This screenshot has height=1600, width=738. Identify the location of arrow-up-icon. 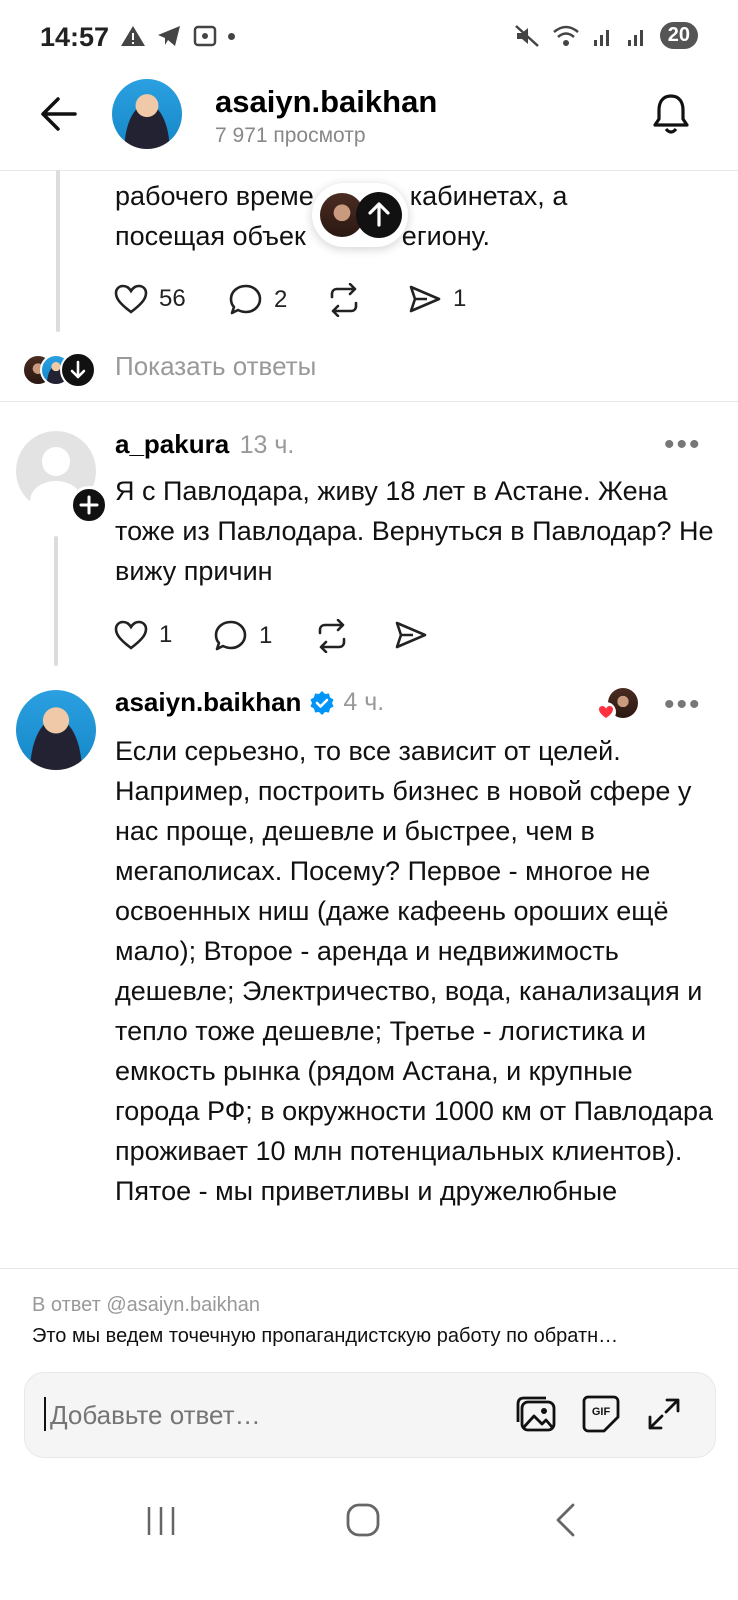
(379, 214).